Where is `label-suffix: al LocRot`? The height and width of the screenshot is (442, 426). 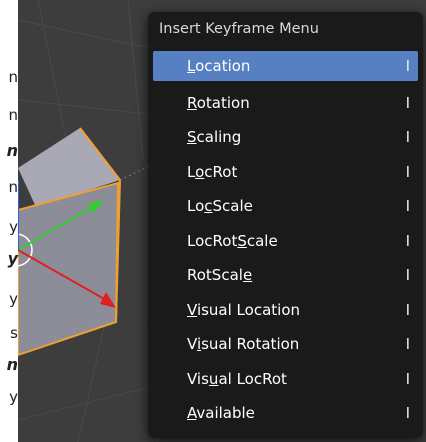 label-suffix: al LocRot is located at coordinates (252, 378).